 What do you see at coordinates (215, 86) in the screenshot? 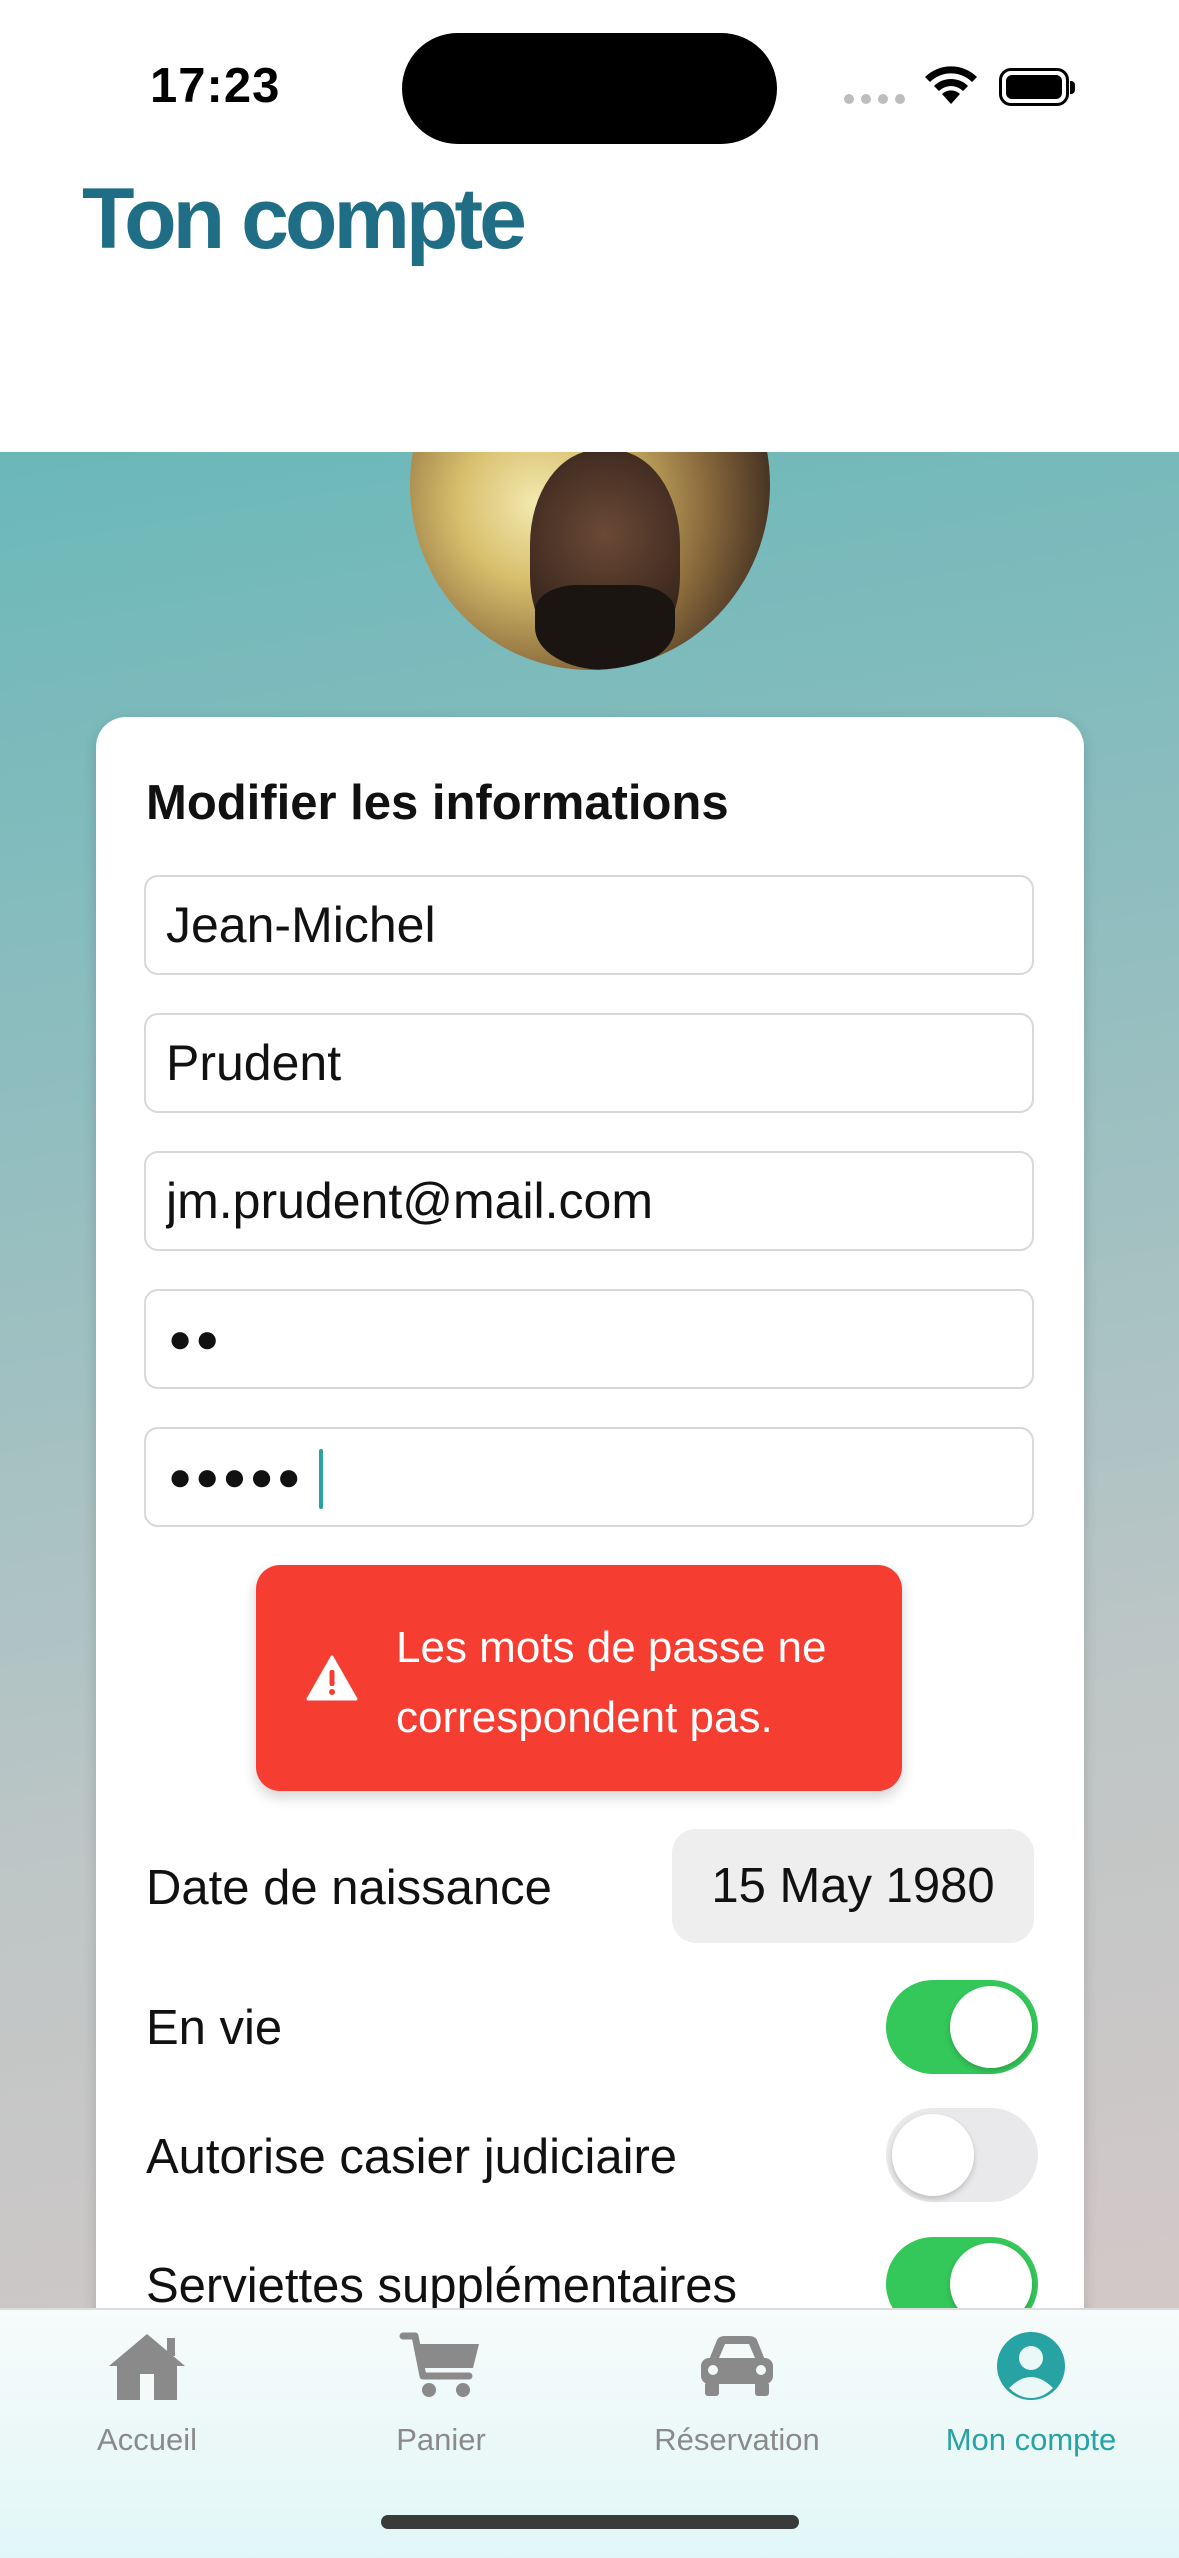
I see `status-time: 17:23` at bounding box center [215, 86].